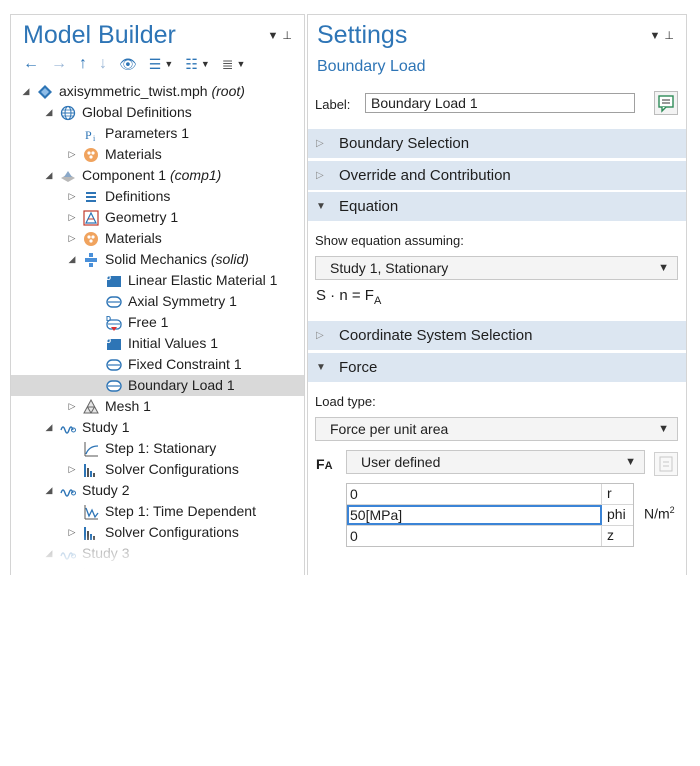 This screenshot has height=766, width=700. I want to click on tree-node: ◢ Study 2, so click(157, 490).